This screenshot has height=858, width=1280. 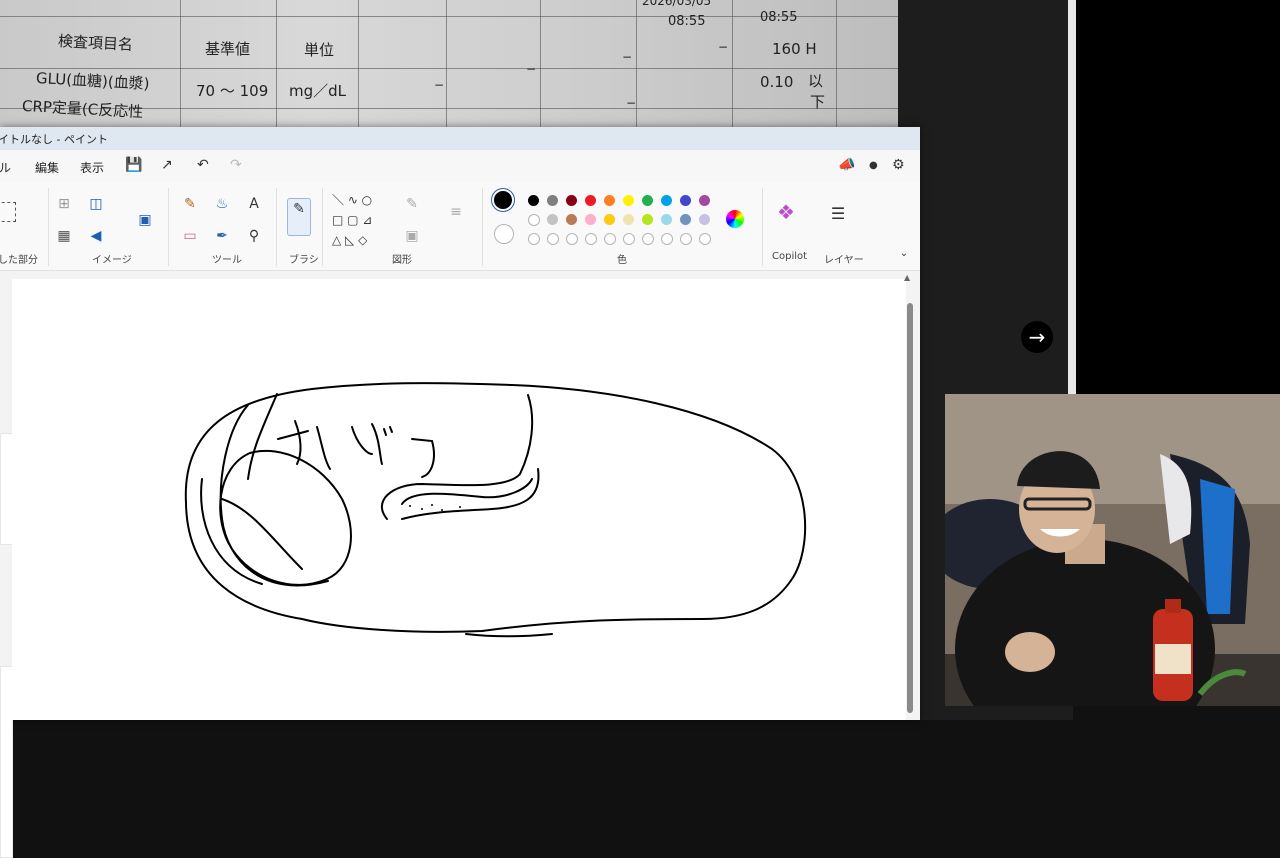 What do you see at coordinates (5, 167) in the screenshot?
I see `menu-file: ル` at bounding box center [5, 167].